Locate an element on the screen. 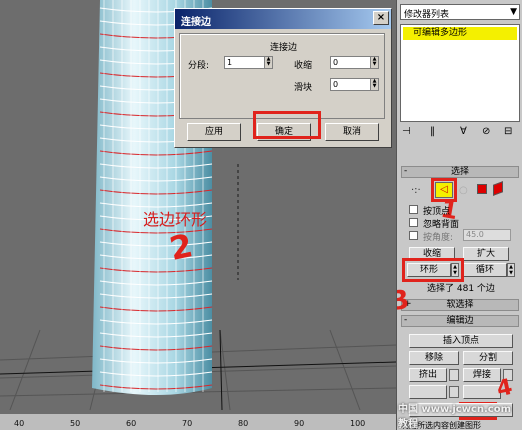 The height and width of the screenshot is (430, 522). highlight-ring-button is located at coordinates (433, 270).